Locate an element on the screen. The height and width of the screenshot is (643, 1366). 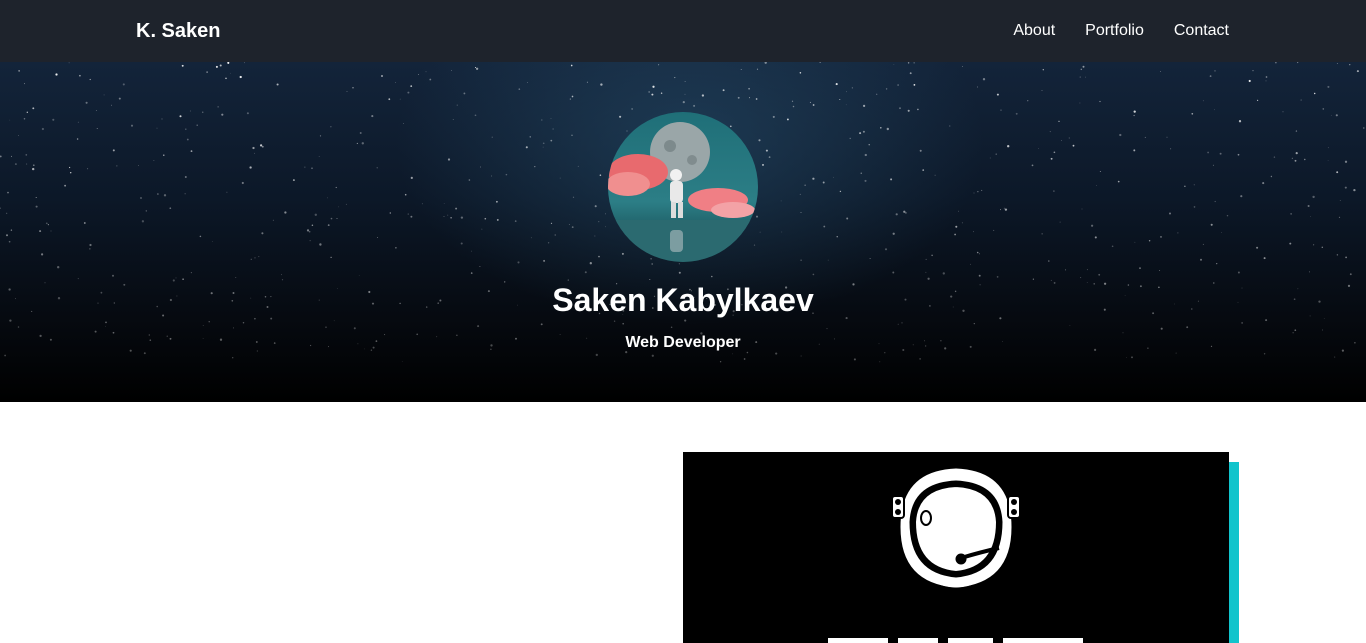
profile-avatar is located at coordinates (683, 187).